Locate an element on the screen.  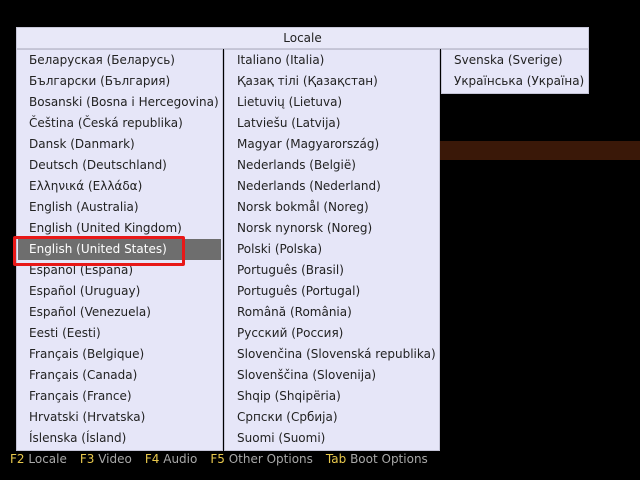
locale-item: Українська (Україна) is located at coordinates (515, 81).